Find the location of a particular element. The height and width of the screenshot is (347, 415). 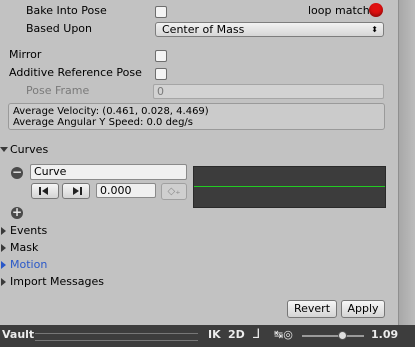

mask-fold-icon is located at coordinates (3, 248).